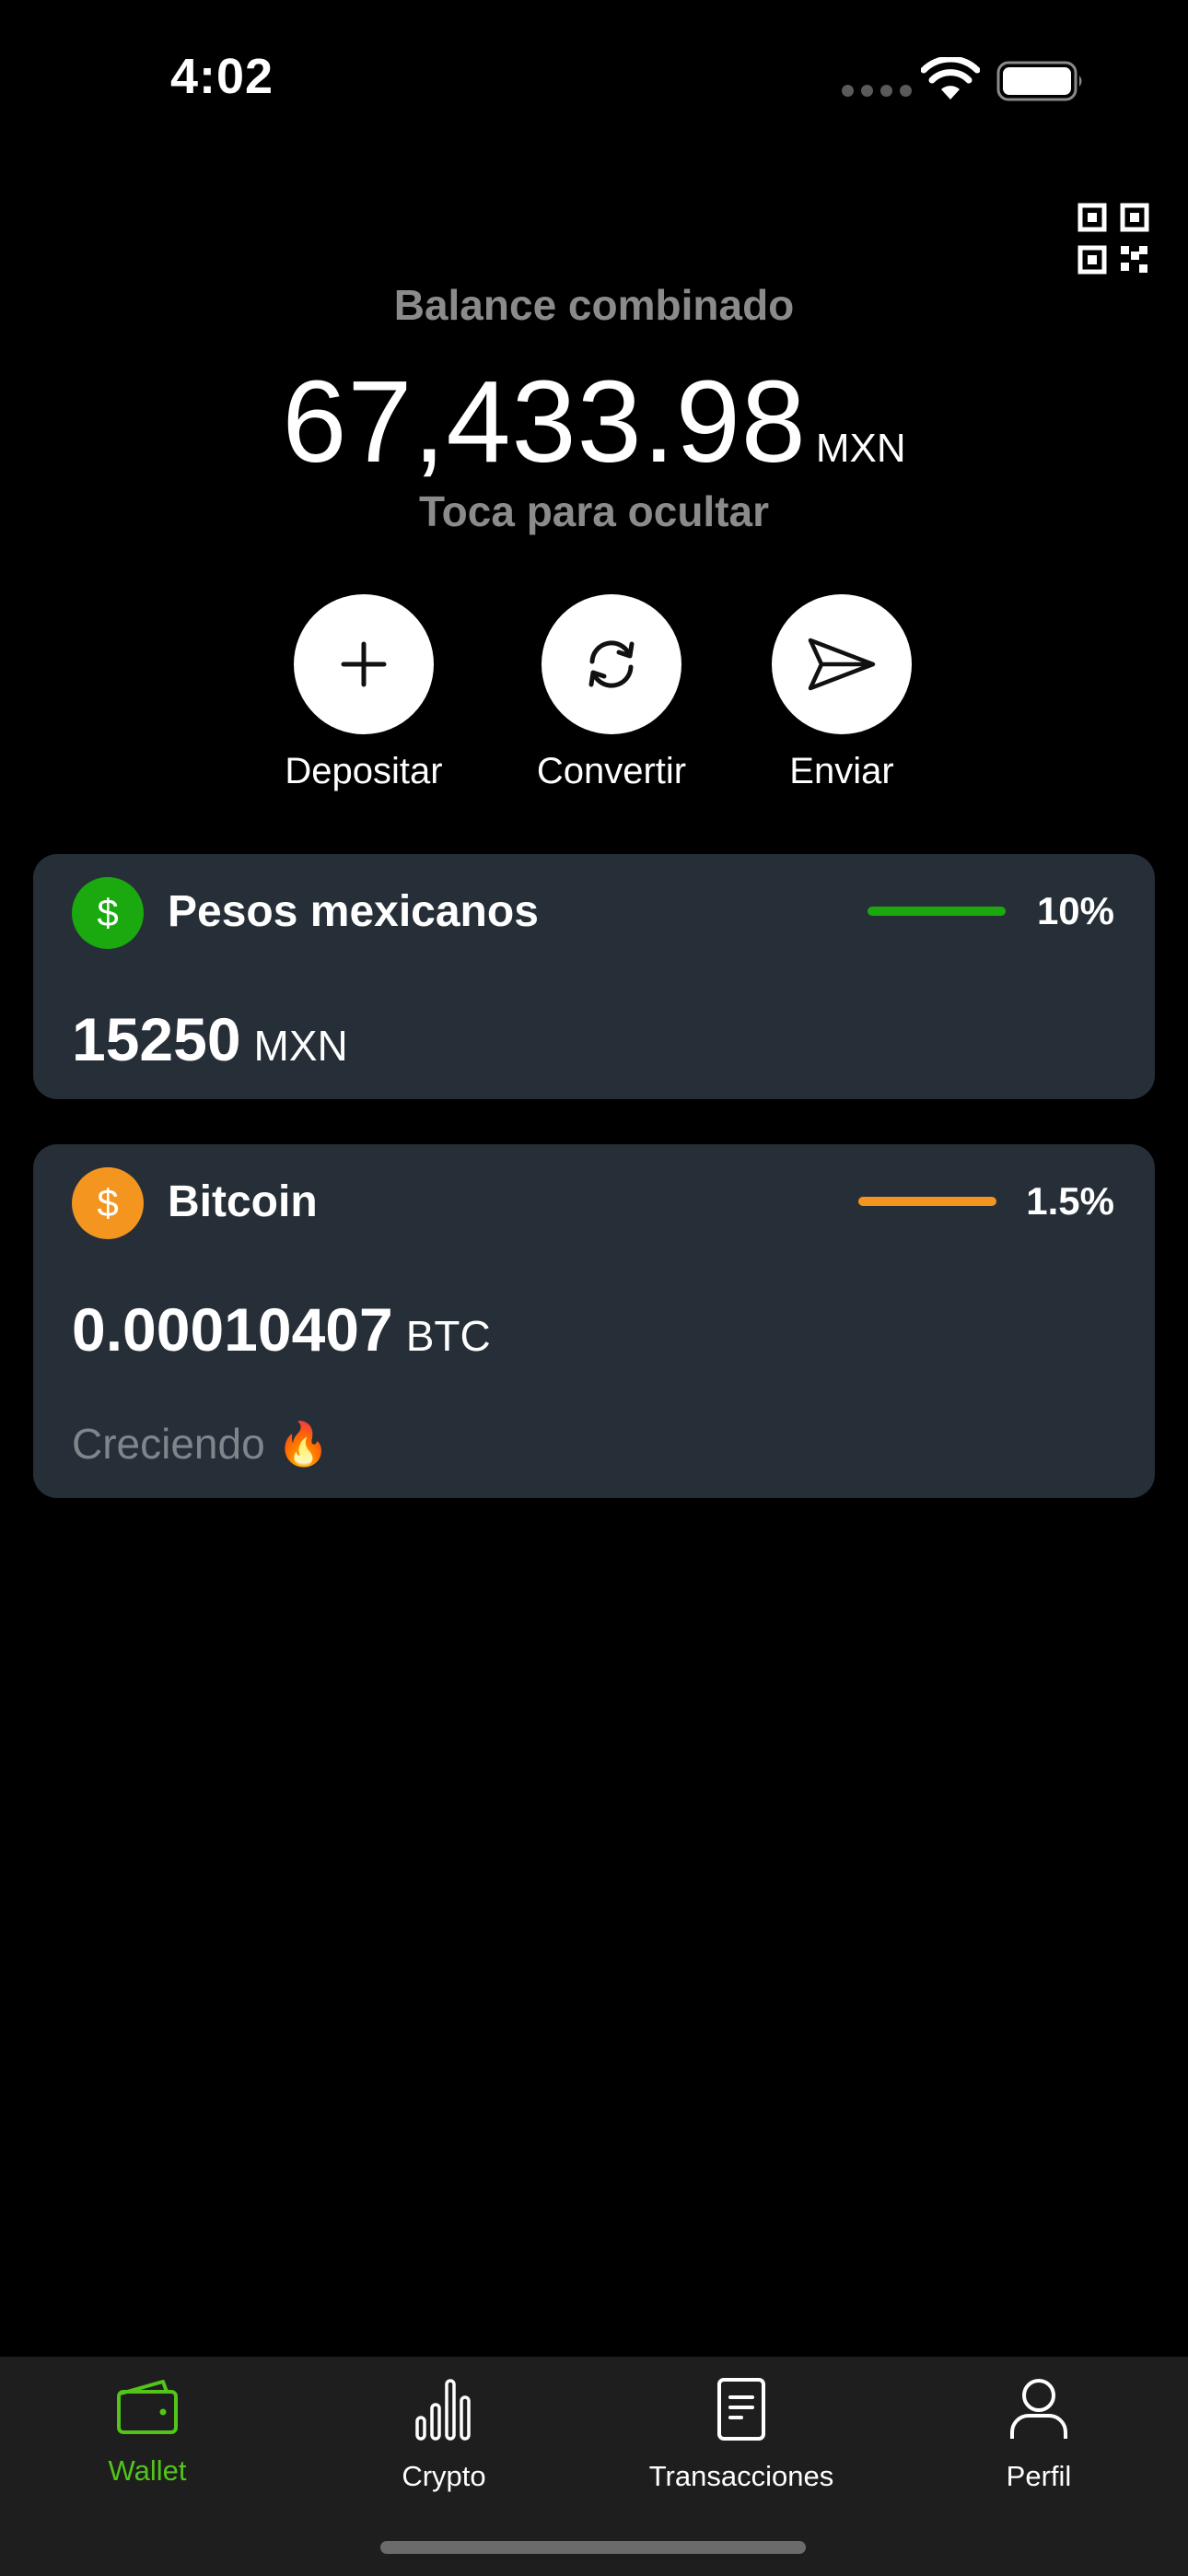 This screenshot has height=2576, width=1188. Describe the element at coordinates (594, 511) in the screenshot. I see `hide-balance-hint: Toca para ocultar` at that location.